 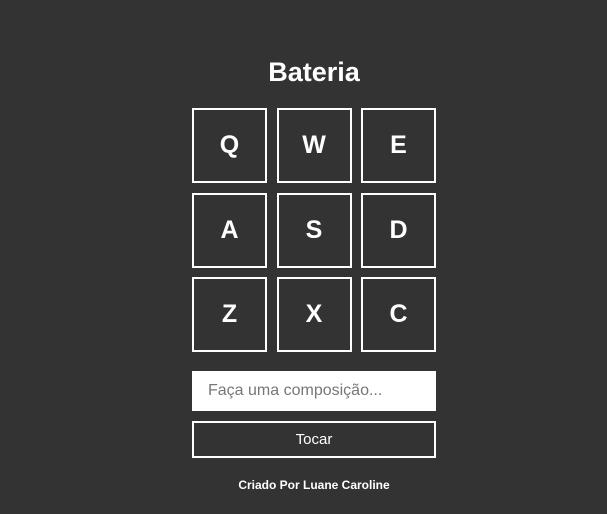 What do you see at coordinates (314, 314) in the screenshot?
I see `drum-key-x: X` at bounding box center [314, 314].